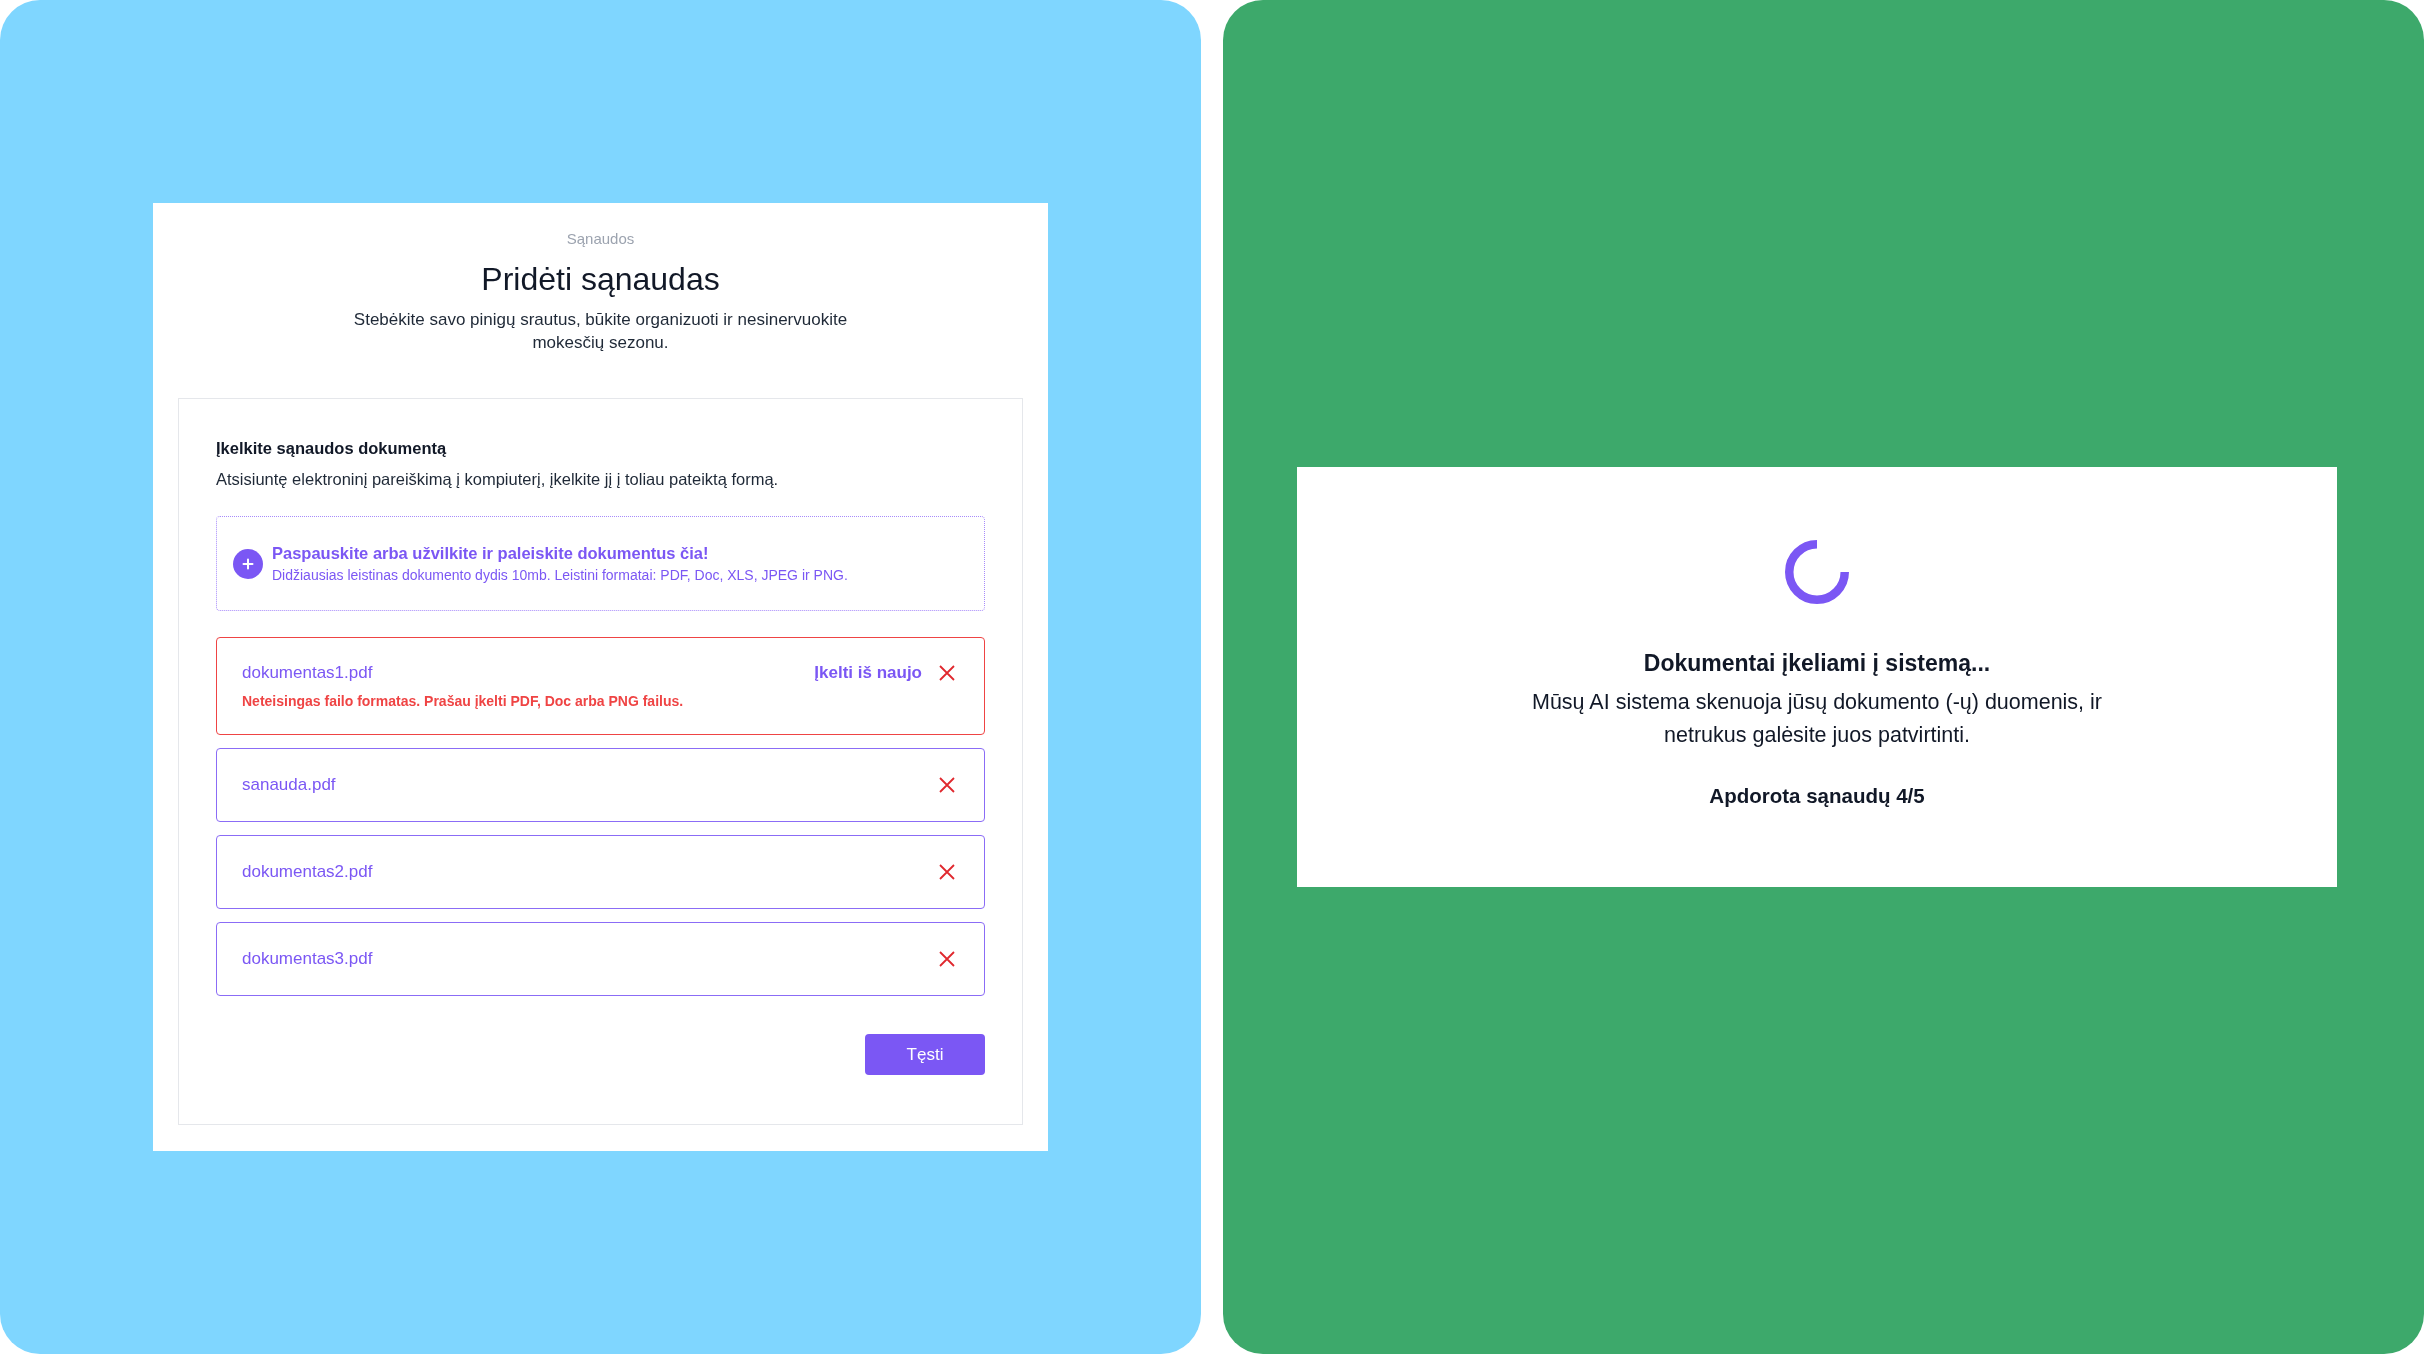  I want to click on section-heading: Įkelkite sąnaudos dokumentą, so click(332, 448).